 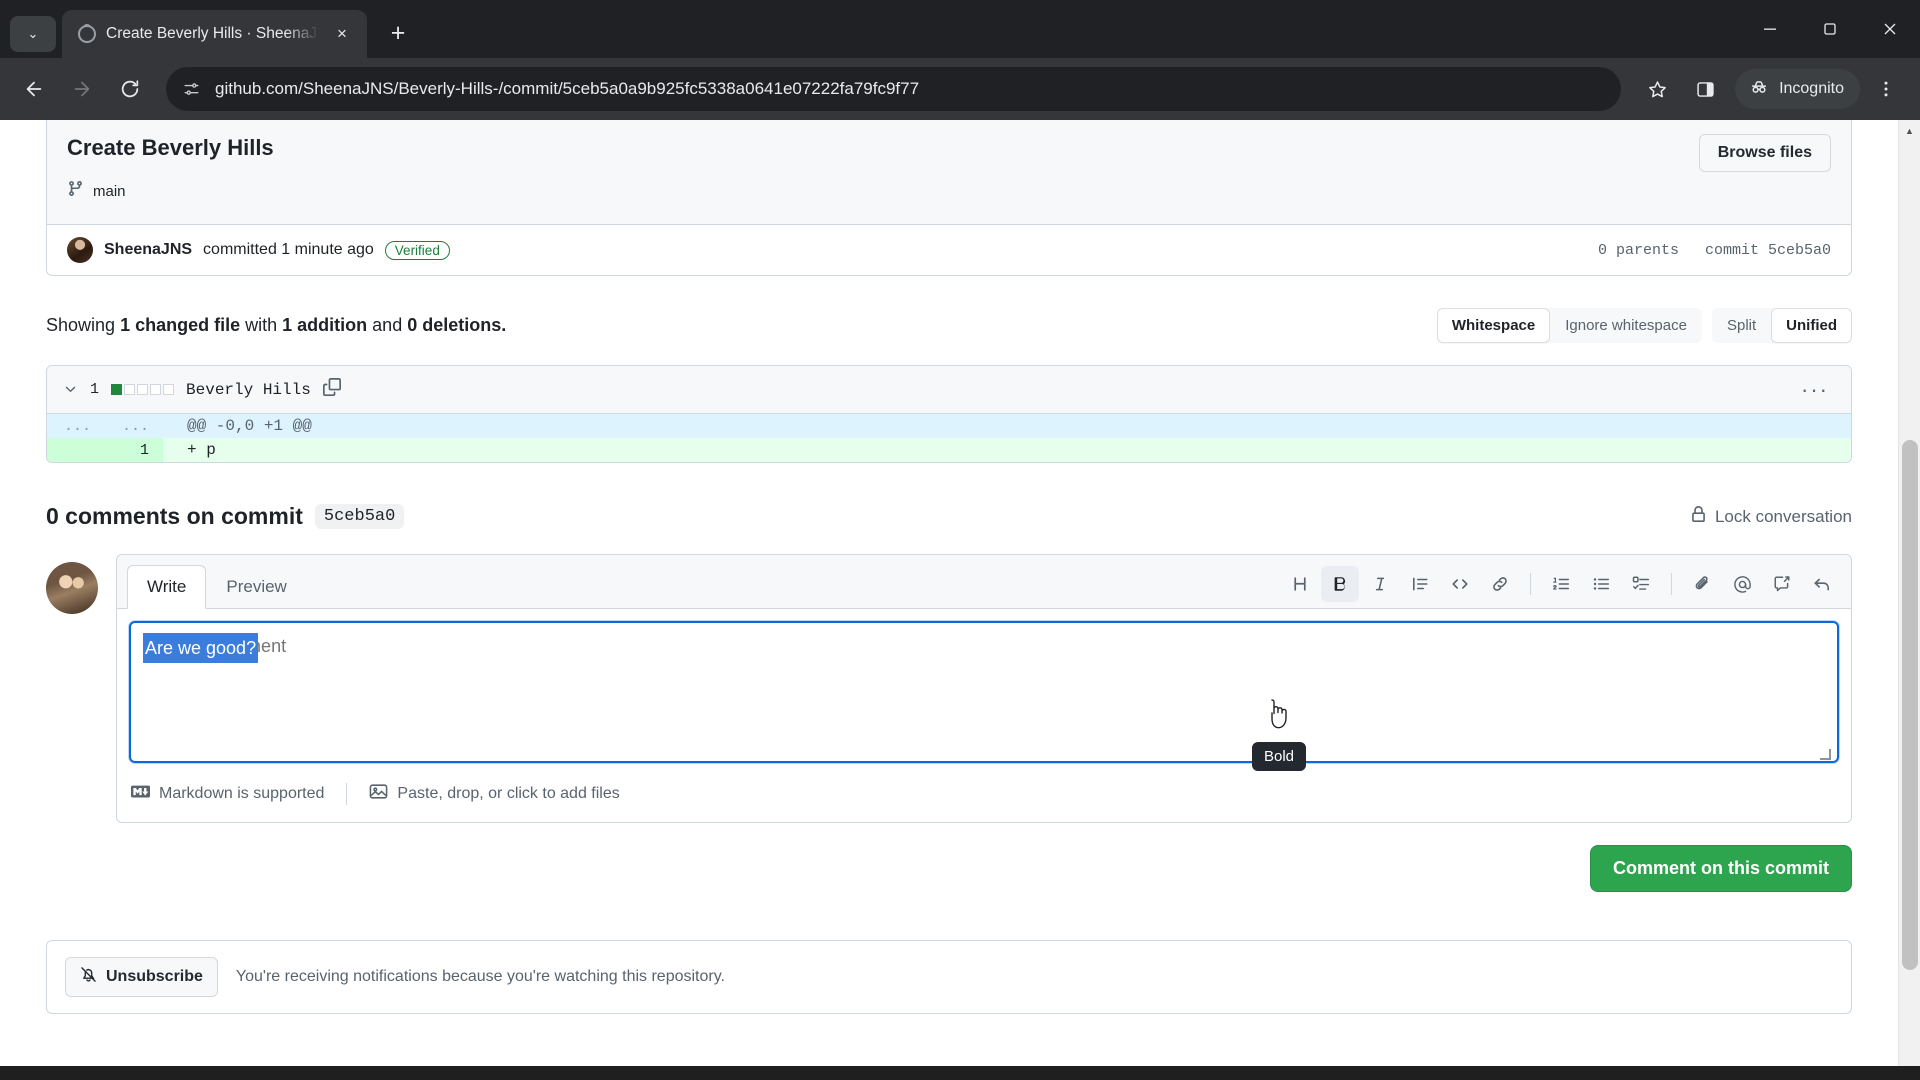 What do you see at coordinates (1768, 250) in the screenshot?
I see `commit-sha: commit 5ceb5a0` at bounding box center [1768, 250].